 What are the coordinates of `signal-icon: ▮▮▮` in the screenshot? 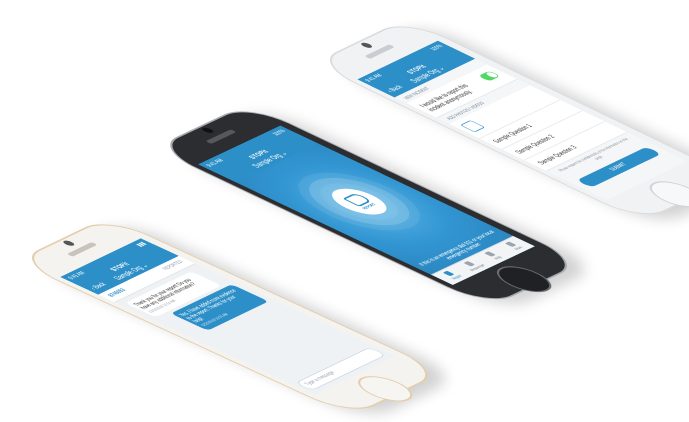 It's located at (142, 244).